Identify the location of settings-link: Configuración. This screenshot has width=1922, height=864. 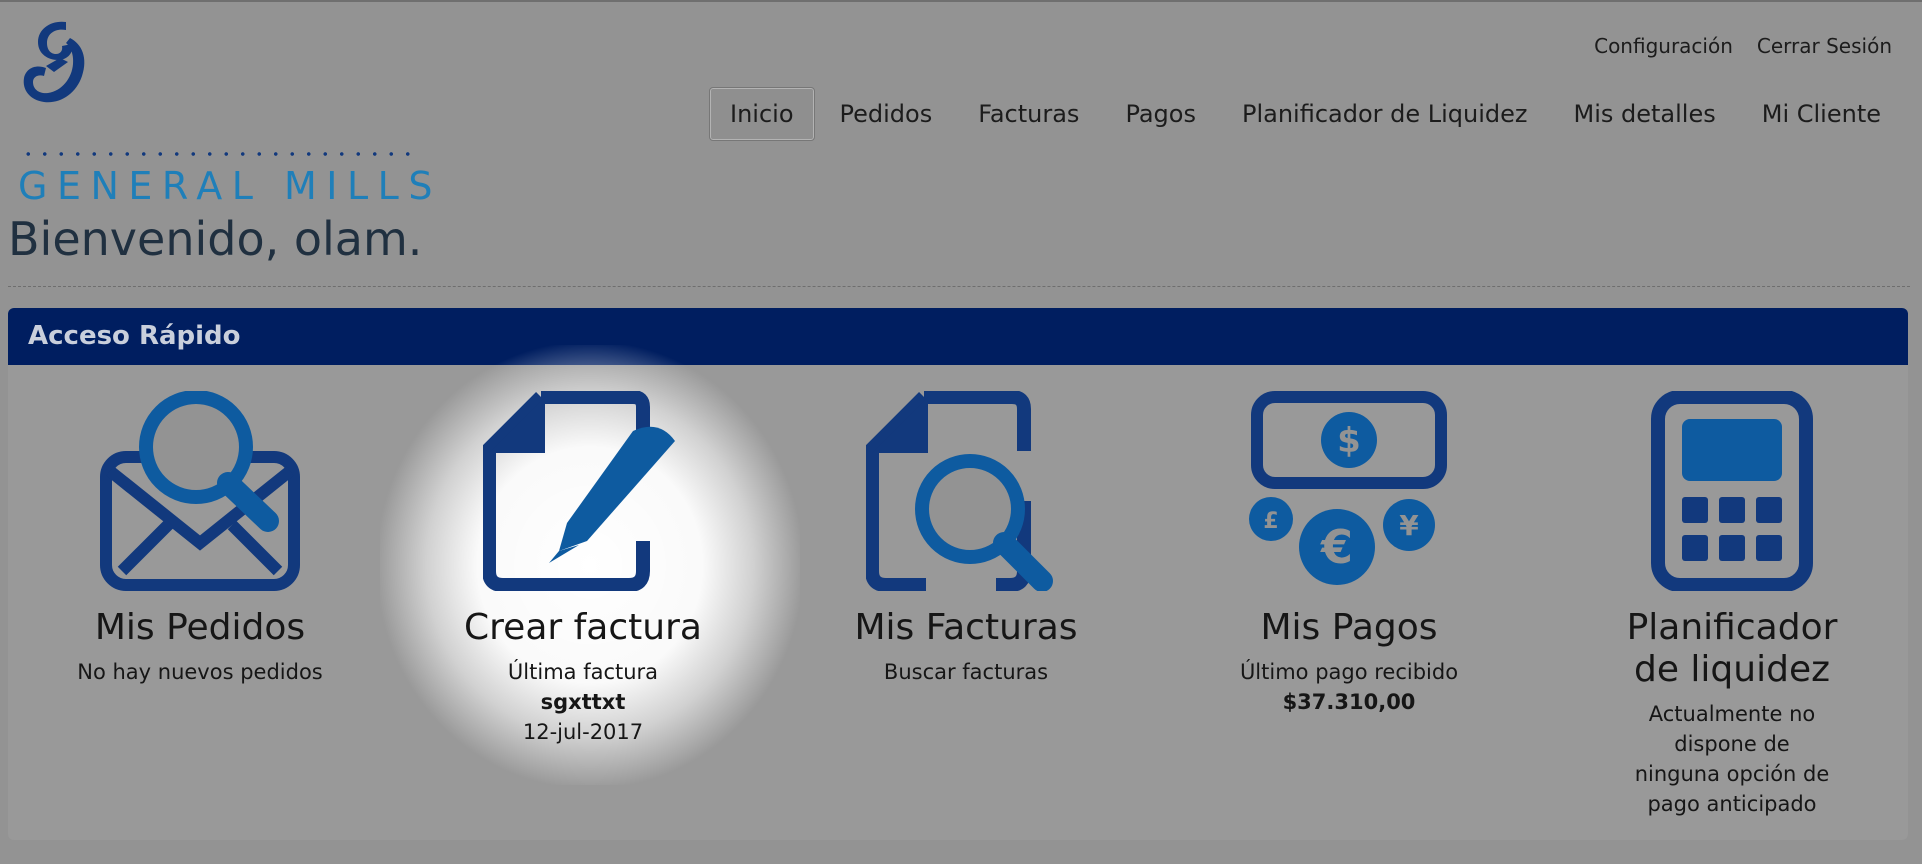
(1663, 46).